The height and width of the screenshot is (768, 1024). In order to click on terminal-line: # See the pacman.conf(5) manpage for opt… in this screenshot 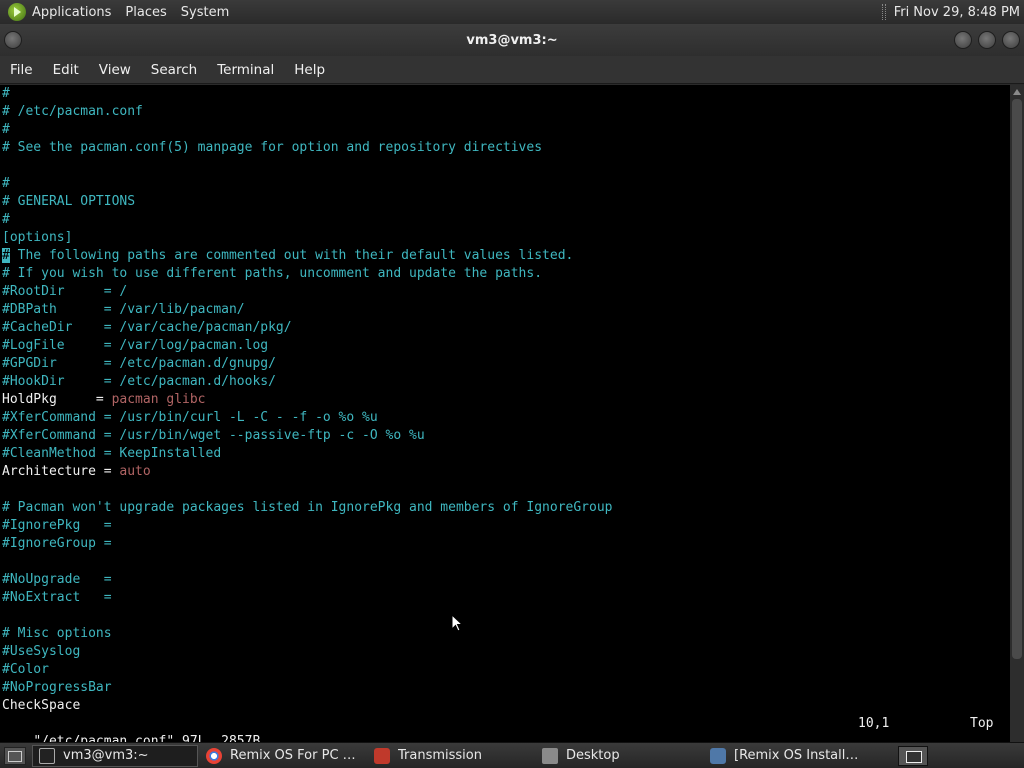, I will do `click(307, 148)`.